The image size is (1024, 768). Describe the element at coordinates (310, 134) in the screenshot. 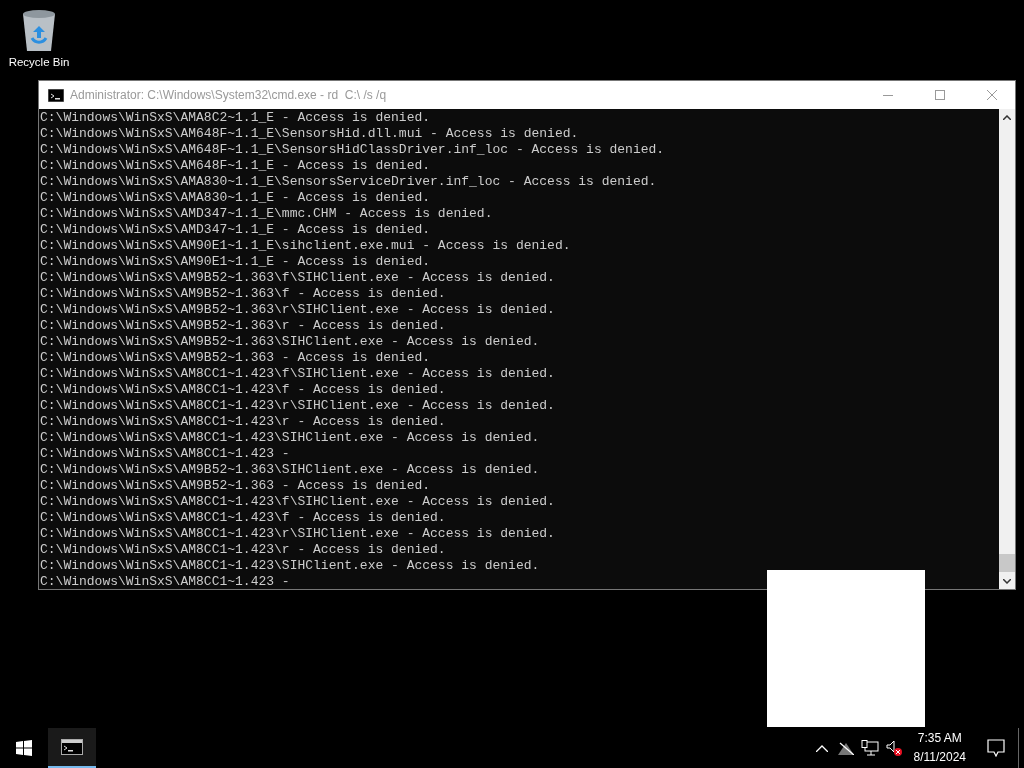

I see `console-line: C:\Windows\WinSxS\AM648F~1.1_E\SensorsHid.dll.mui - Access is denied.` at that location.